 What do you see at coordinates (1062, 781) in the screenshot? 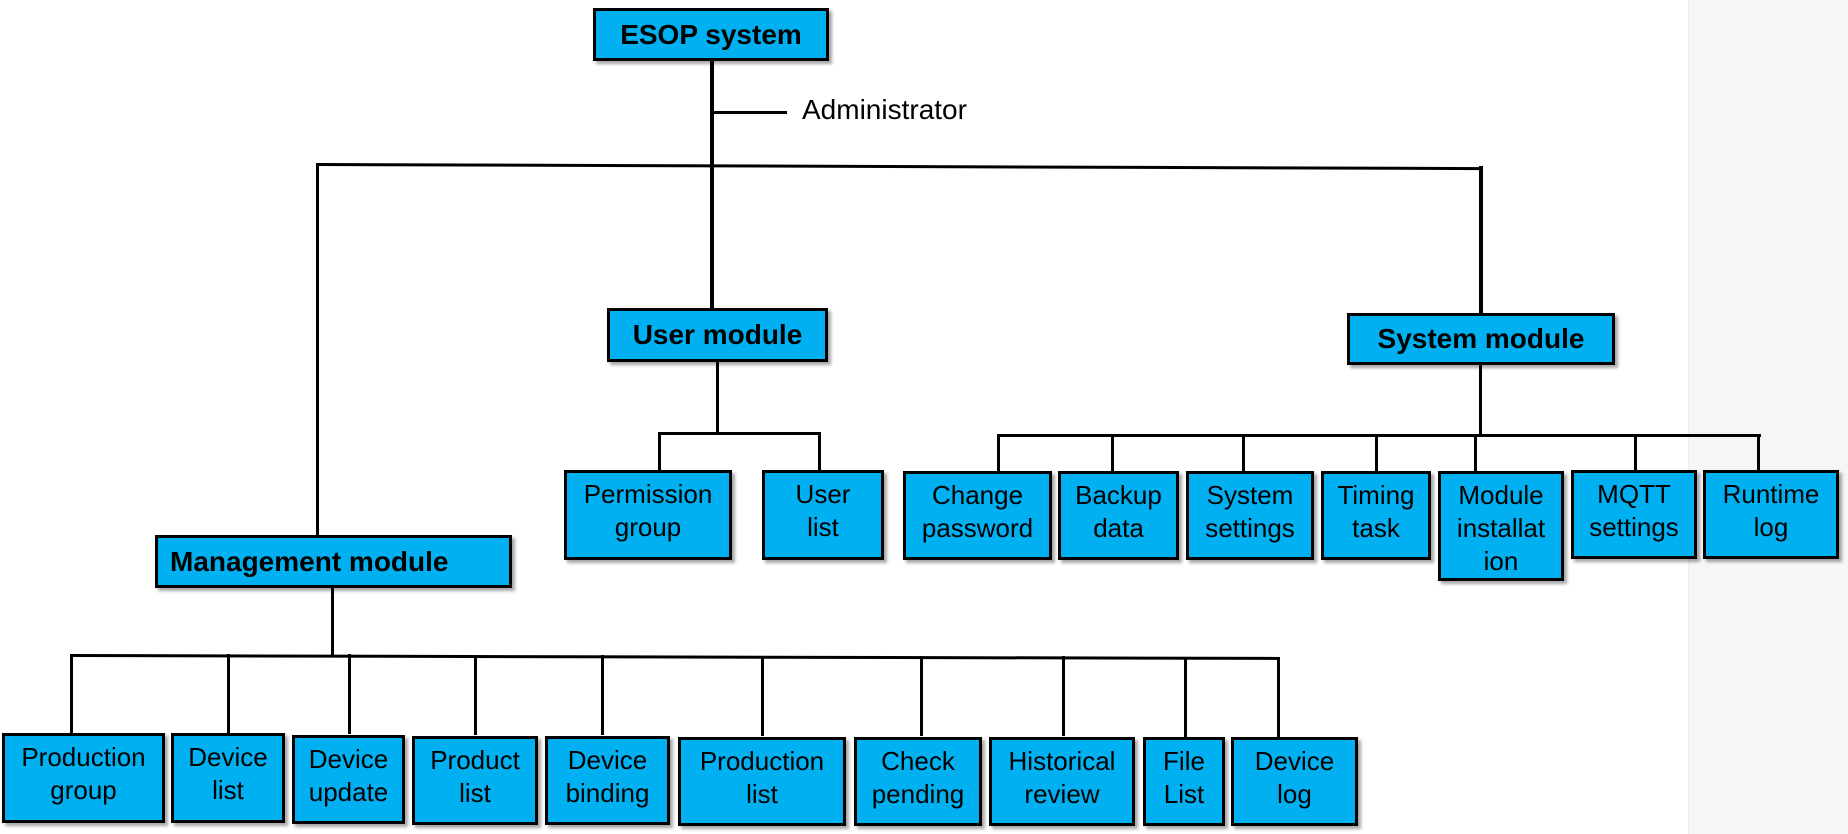
I see `node-historical-review: Historical review` at bounding box center [1062, 781].